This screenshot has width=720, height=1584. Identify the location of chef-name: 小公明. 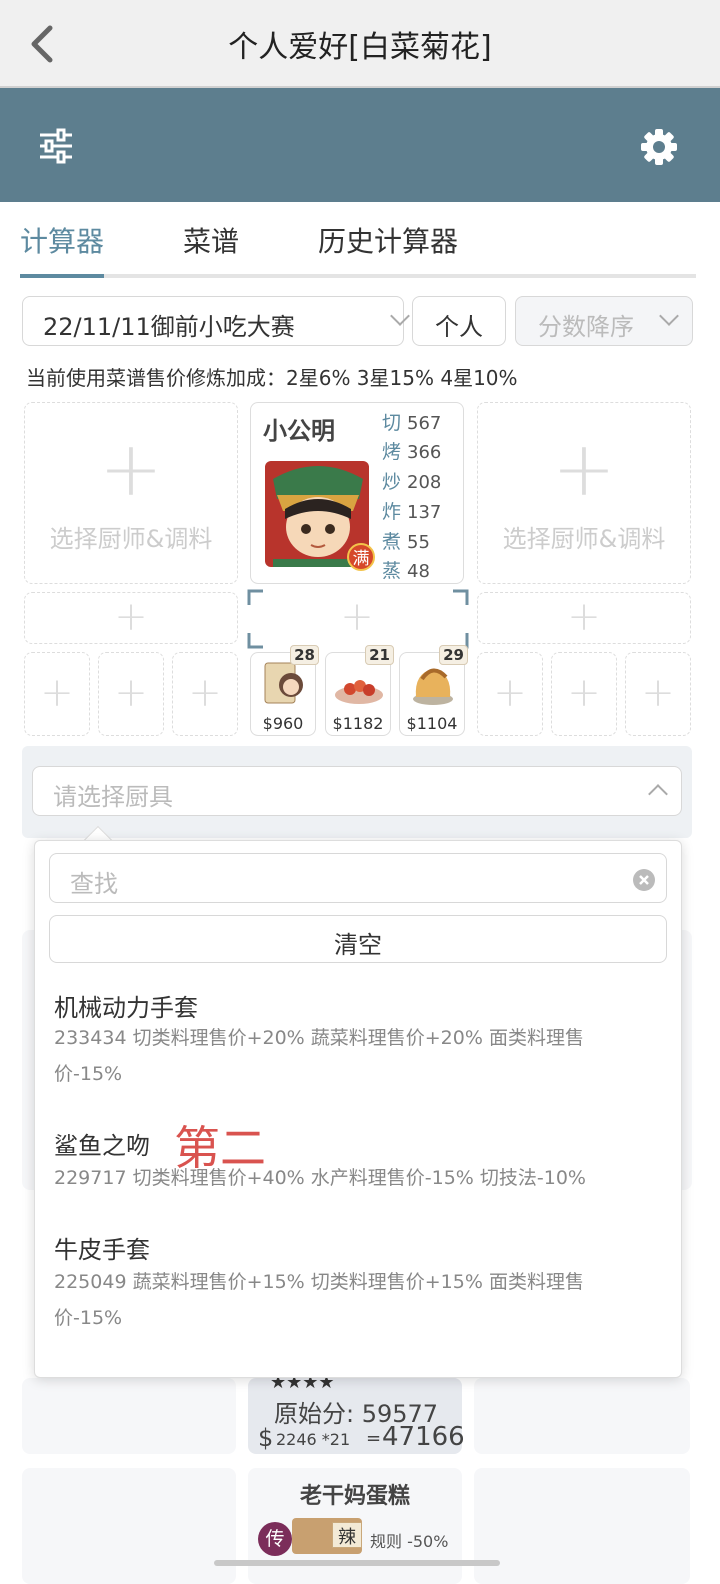
(299, 431).